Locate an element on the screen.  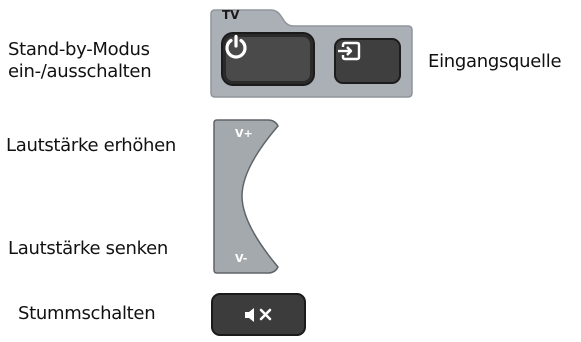
volume-up-button: V+ is located at coordinates (244, 133).